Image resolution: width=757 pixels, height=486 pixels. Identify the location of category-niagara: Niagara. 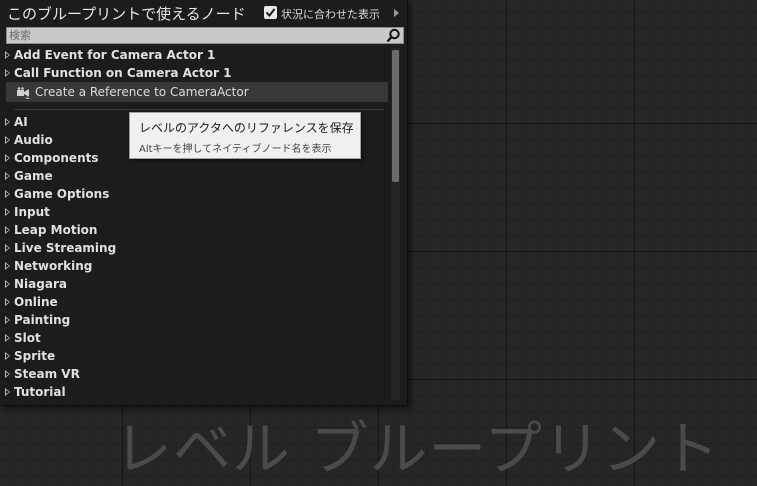
(195, 285).